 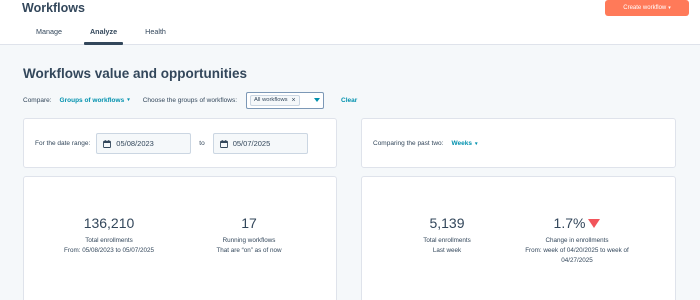 What do you see at coordinates (251, 143) in the screenshot?
I see `end-date-value: 05/07/2025` at bounding box center [251, 143].